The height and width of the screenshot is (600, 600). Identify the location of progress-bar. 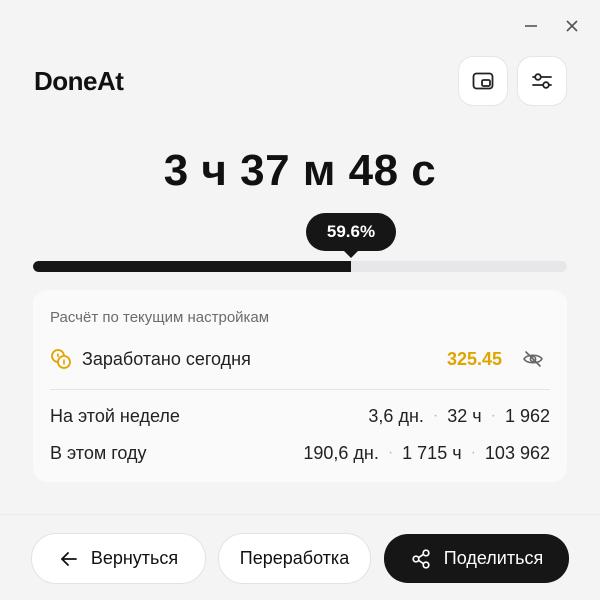
(300, 266).